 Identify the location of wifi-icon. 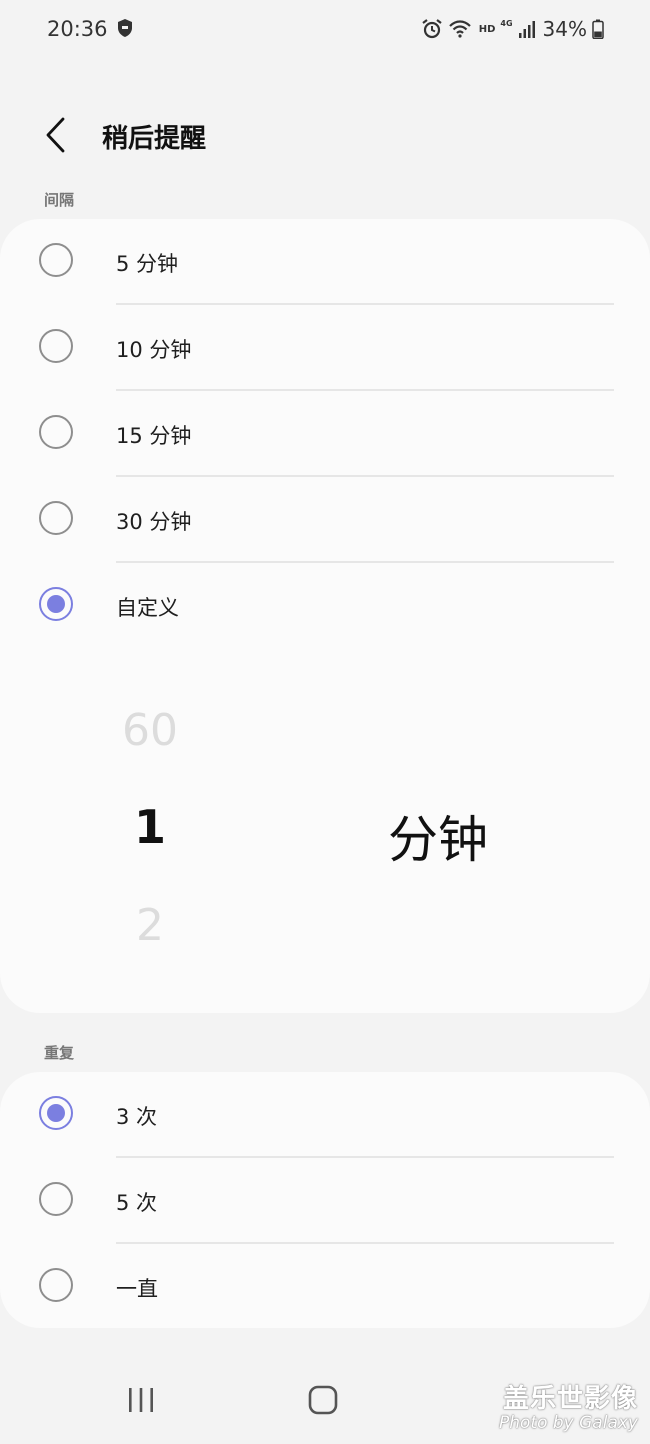
(459, 29).